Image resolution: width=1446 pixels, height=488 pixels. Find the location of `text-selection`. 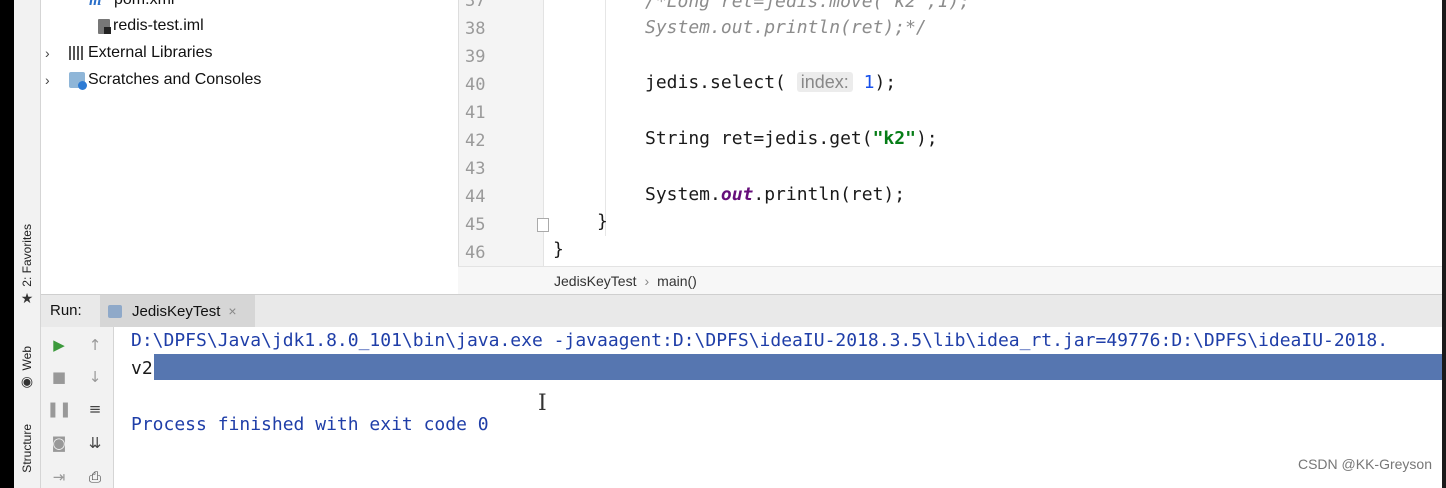

text-selection is located at coordinates (799, 367).